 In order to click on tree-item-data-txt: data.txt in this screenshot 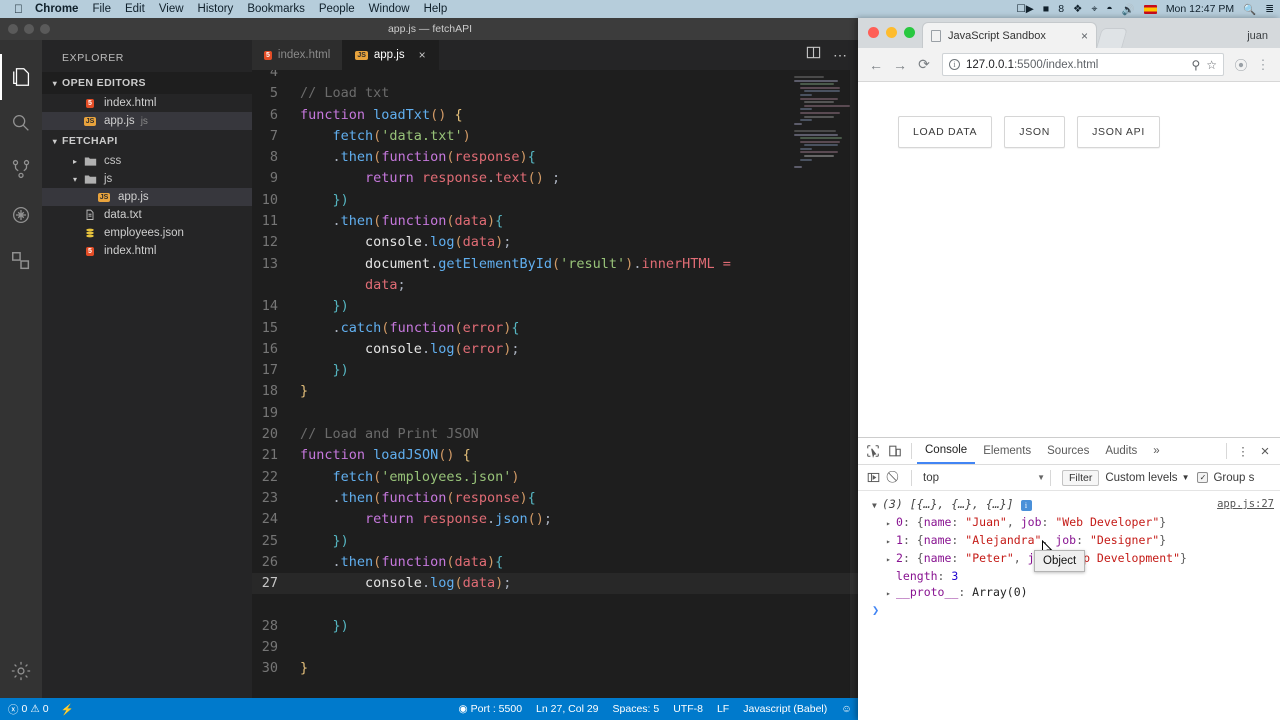, I will do `click(147, 215)`.